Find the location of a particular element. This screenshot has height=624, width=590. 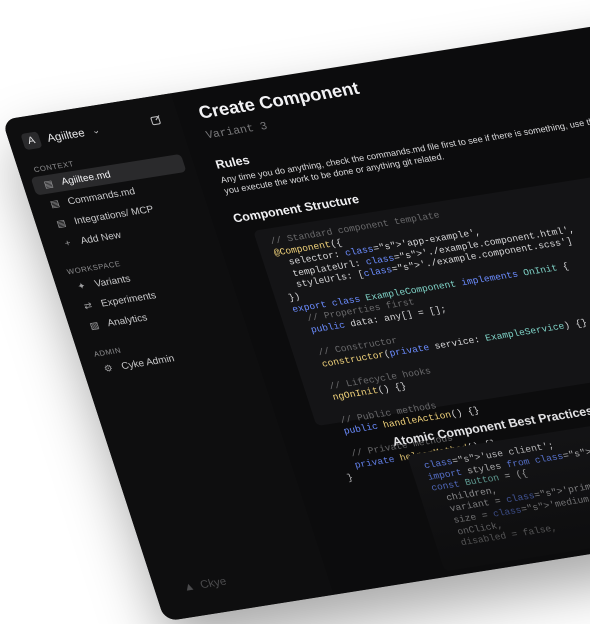

sidebar-item-cyke-admin: ⚙ Cyke Admin is located at coordinates (169, 359).